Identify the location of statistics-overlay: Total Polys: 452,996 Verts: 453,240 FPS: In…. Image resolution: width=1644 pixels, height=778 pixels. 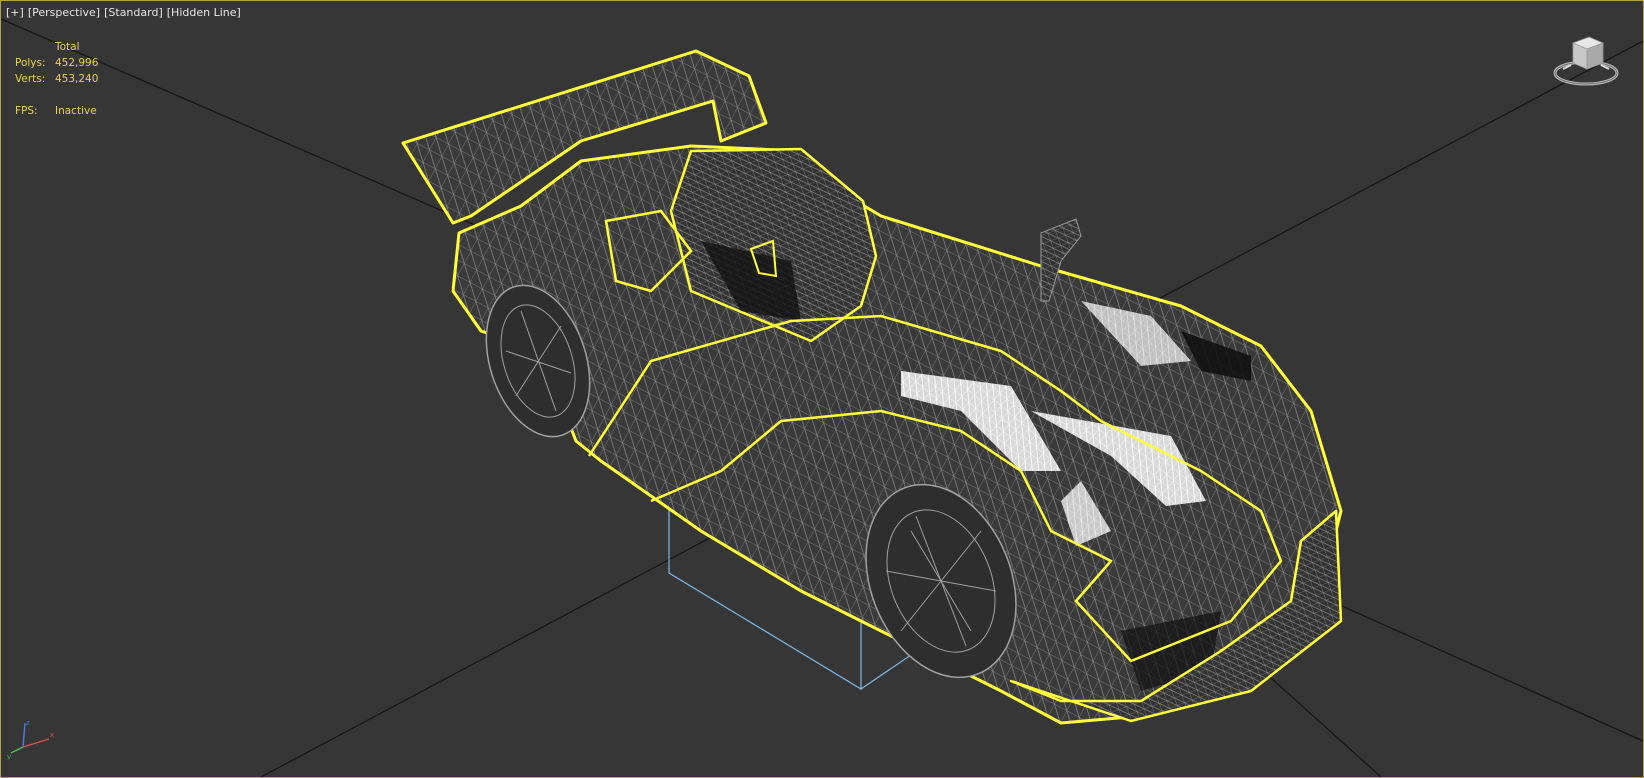
(56, 79).